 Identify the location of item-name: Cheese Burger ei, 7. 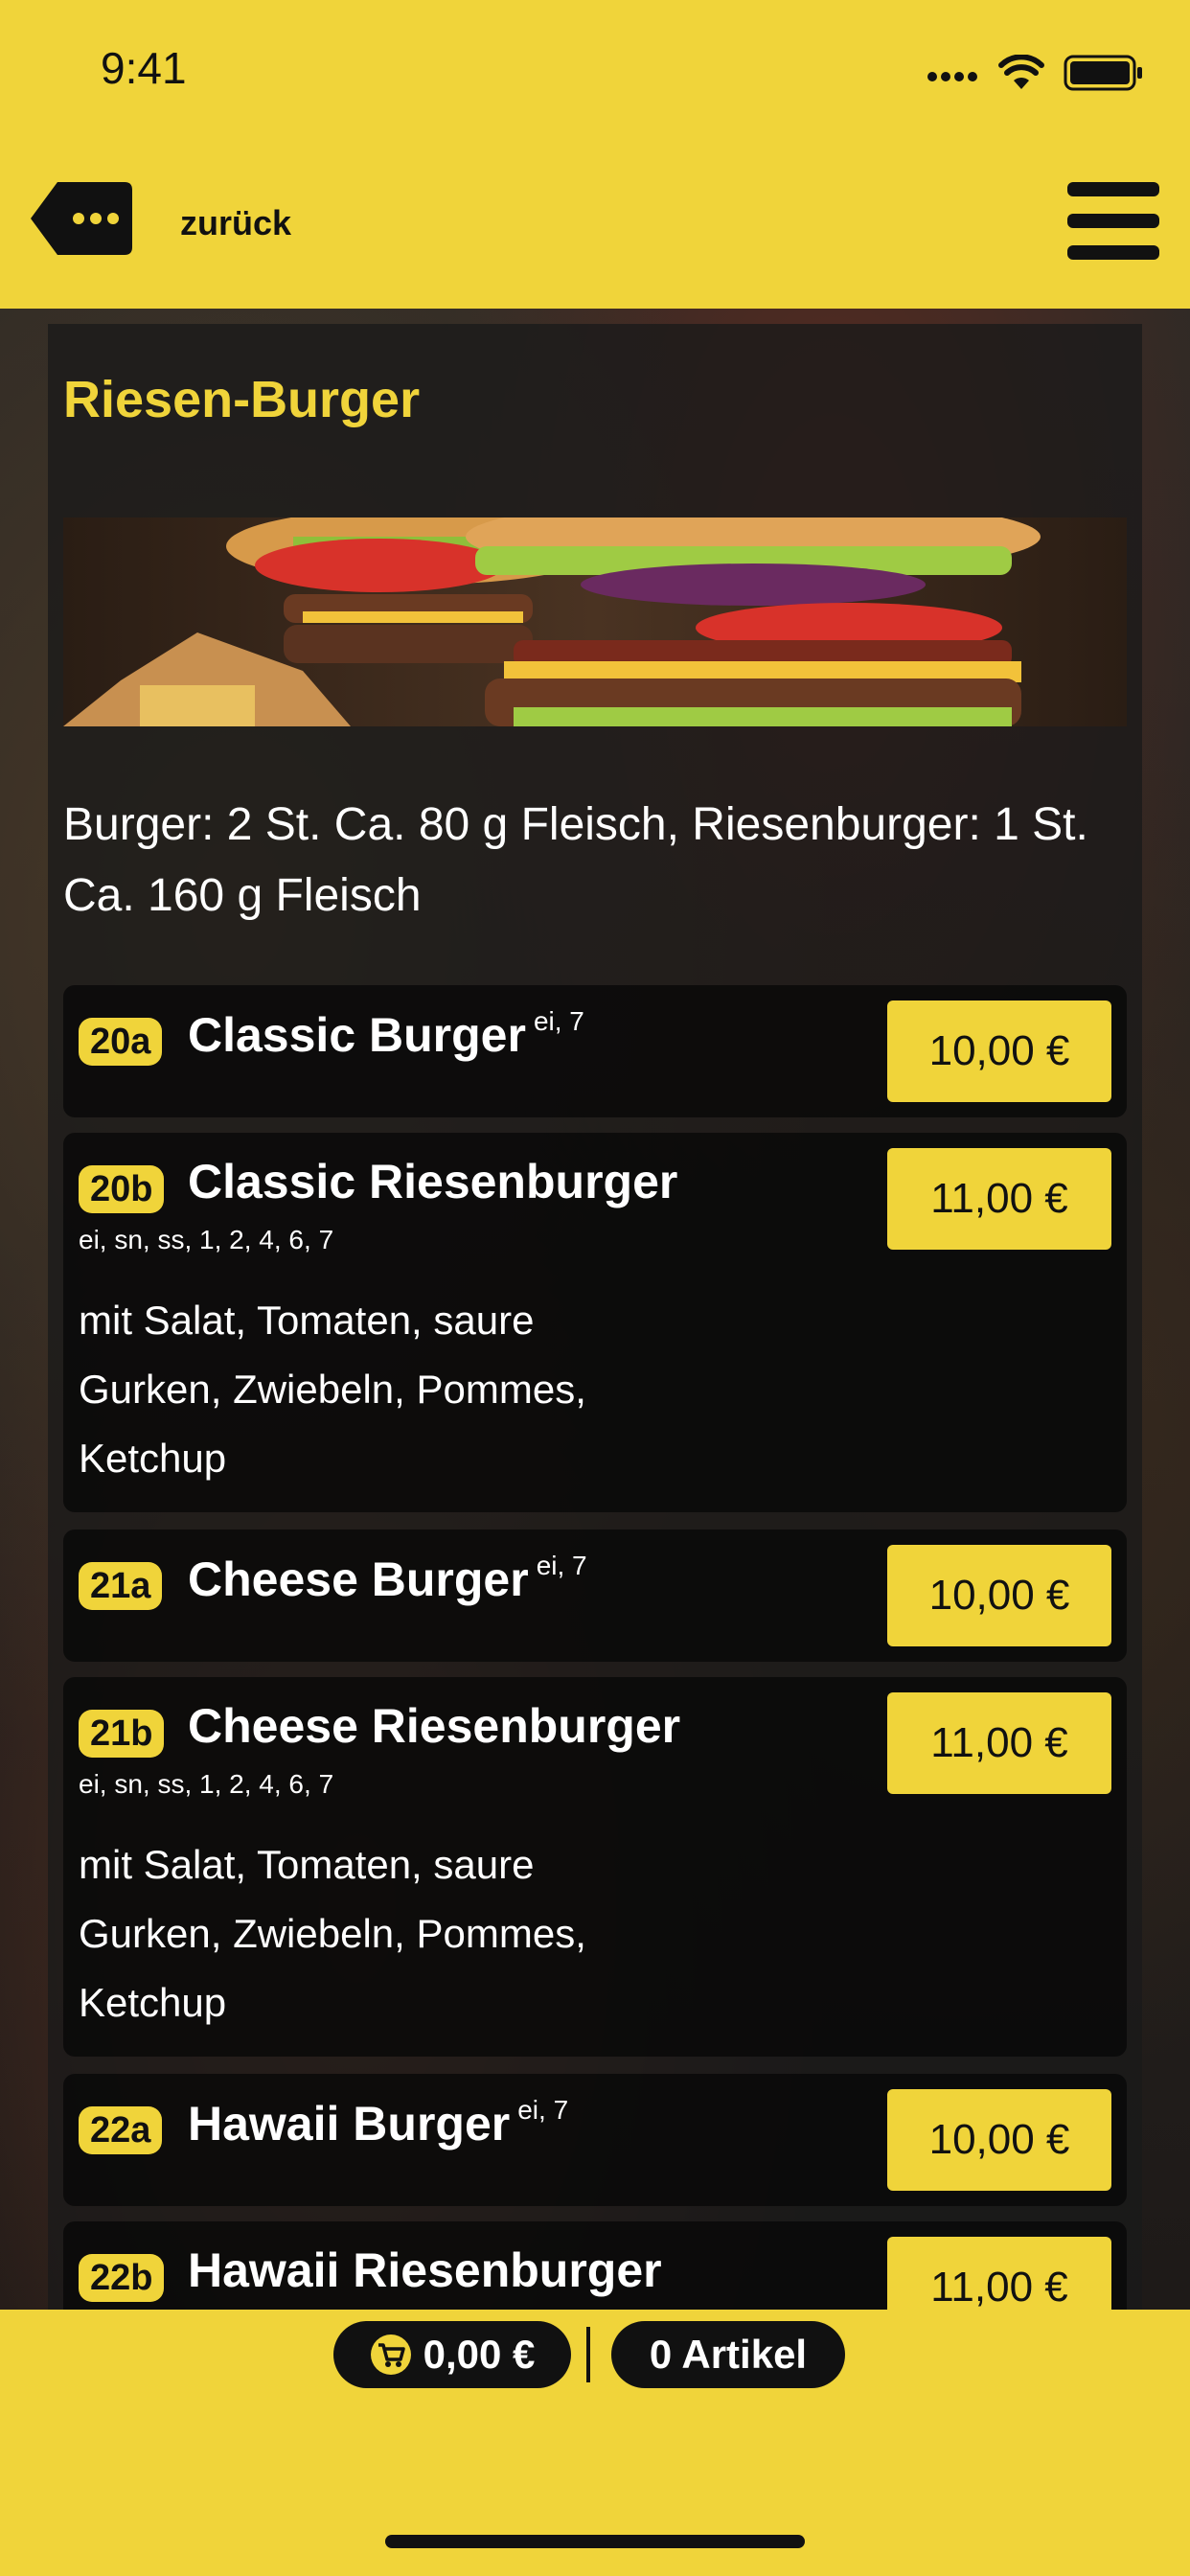
(388, 1578).